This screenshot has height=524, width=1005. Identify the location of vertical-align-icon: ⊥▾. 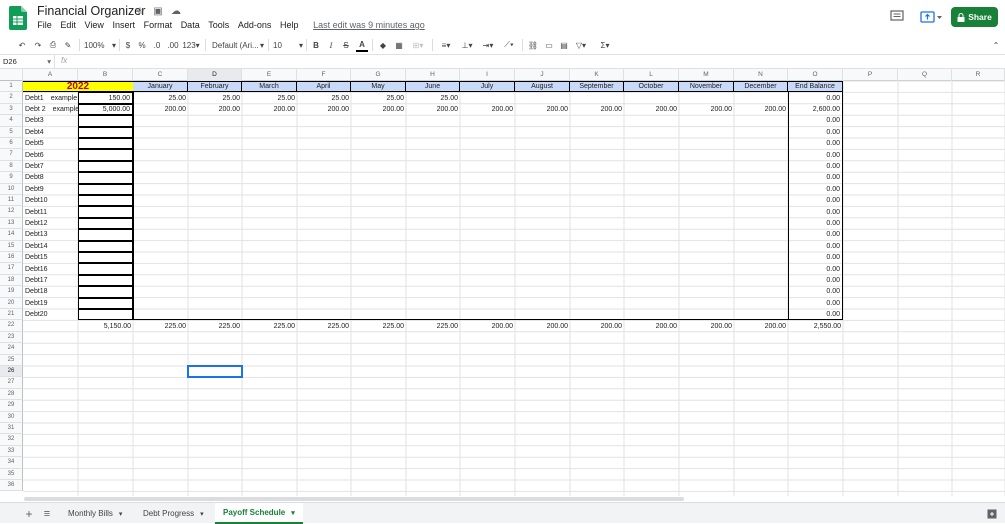
(467, 45).